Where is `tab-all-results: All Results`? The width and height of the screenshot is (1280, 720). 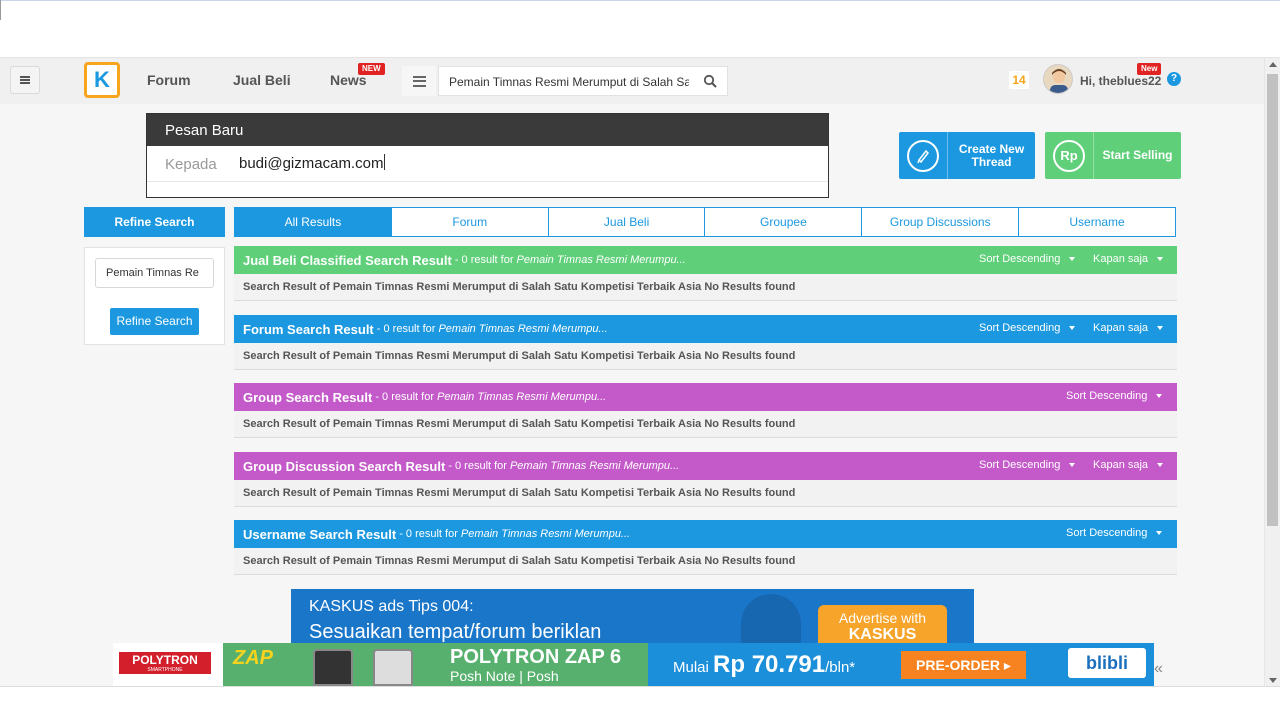
tab-all-results: All Results is located at coordinates (313, 222).